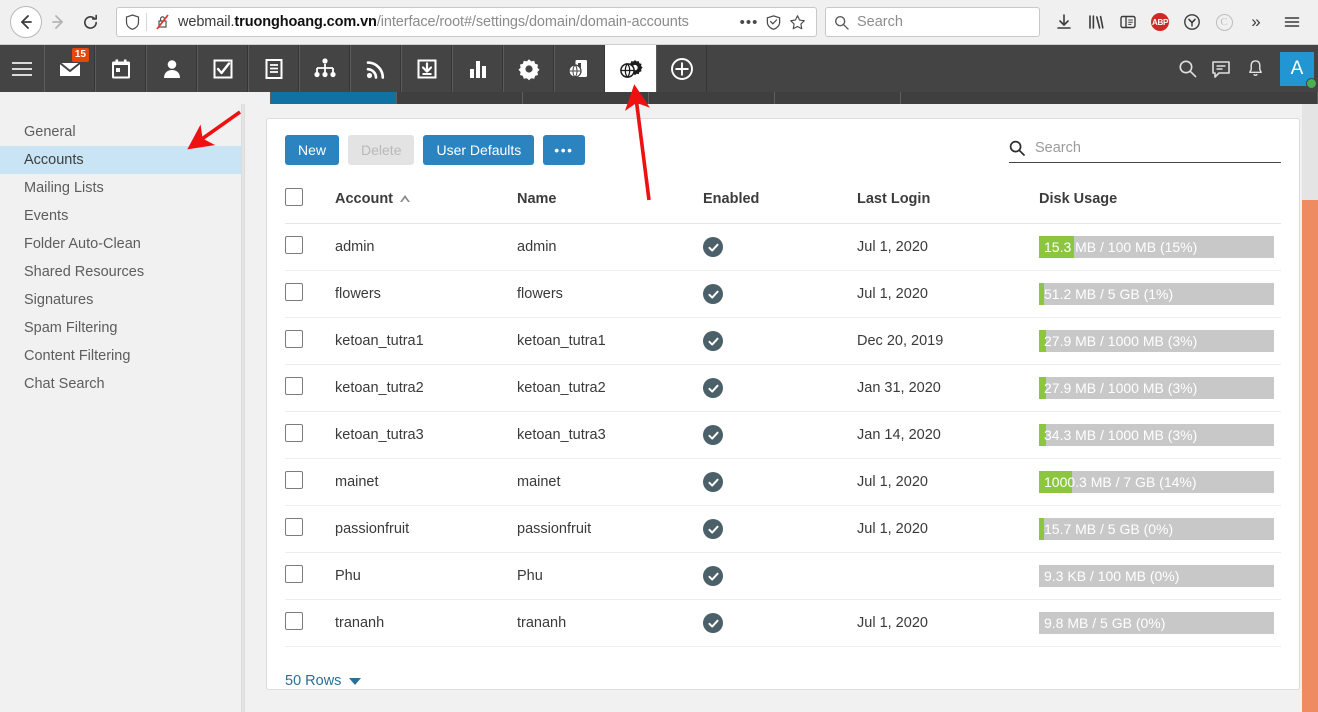 The image size is (1318, 712). What do you see at coordinates (22, 68) in the screenshot?
I see `app-menu-hamburger-icon` at bounding box center [22, 68].